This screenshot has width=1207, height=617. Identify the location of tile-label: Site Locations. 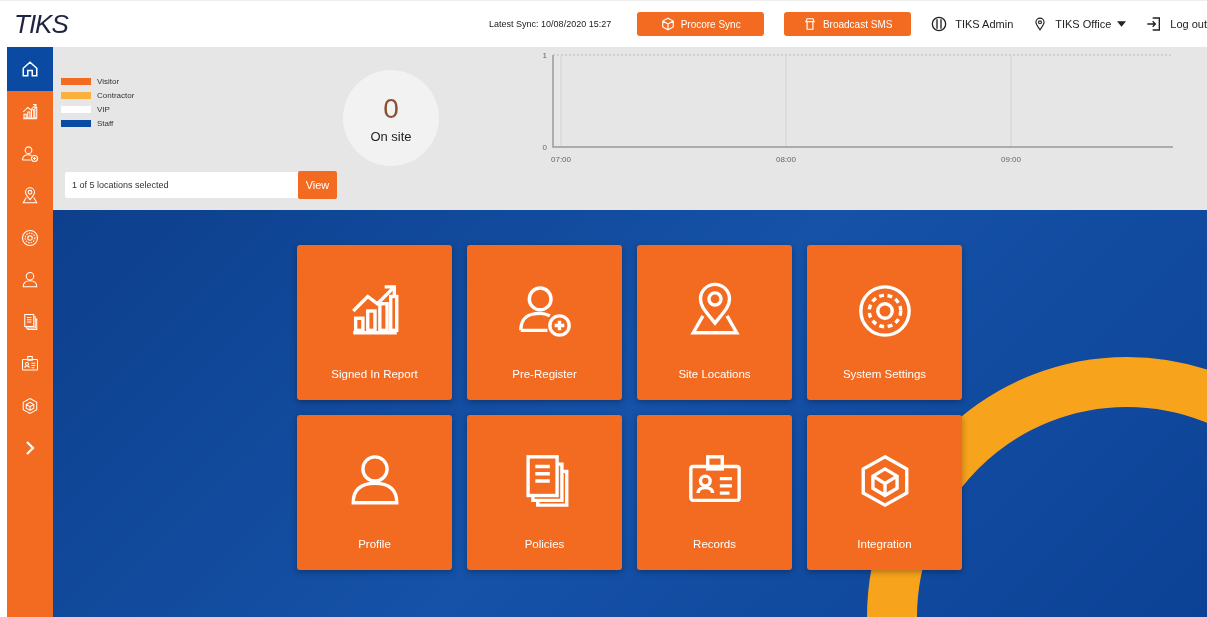
(714, 374).